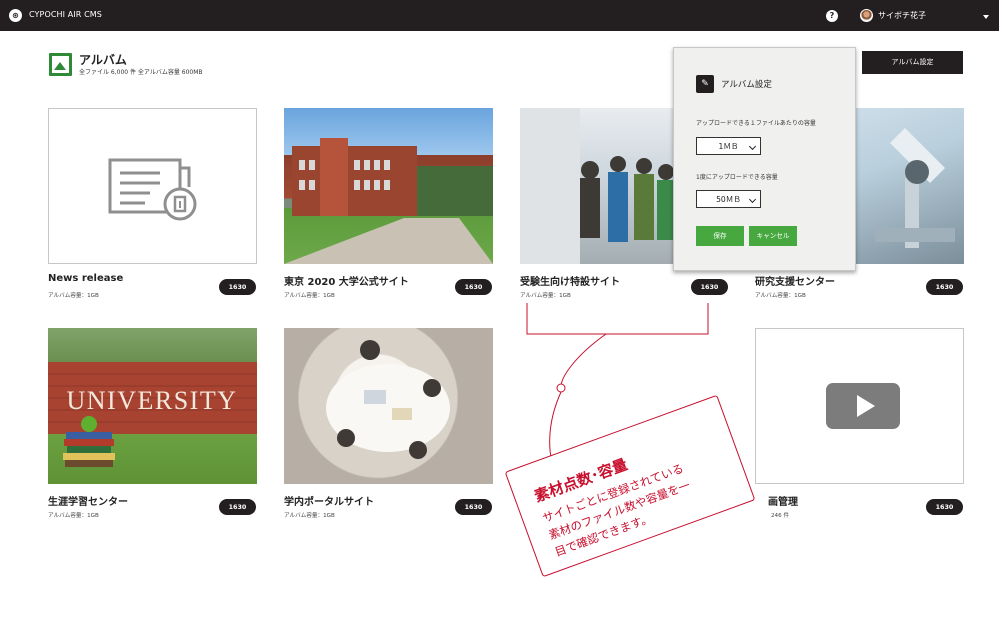 The height and width of the screenshot is (635, 999). What do you see at coordinates (152, 189) in the screenshot?
I see `document-icon` at bounding box center [152, 189].